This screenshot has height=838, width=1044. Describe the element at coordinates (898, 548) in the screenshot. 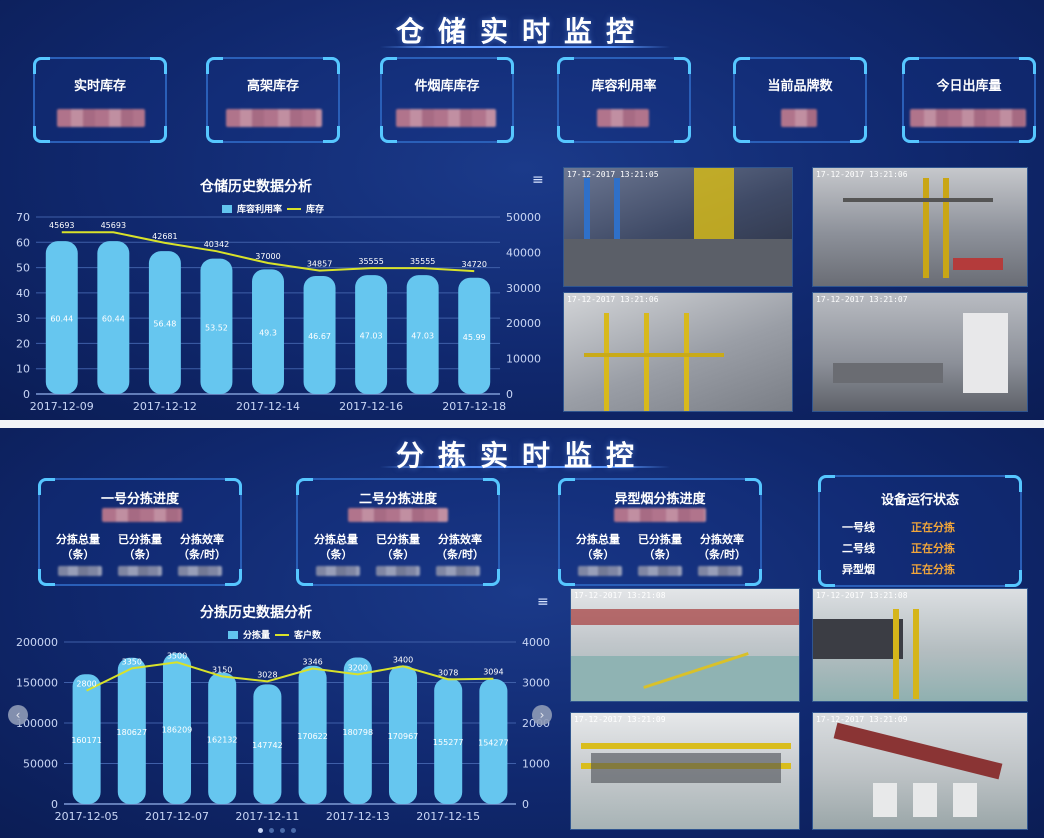

I see `status-row: 二号线 正在分拣` at that location.